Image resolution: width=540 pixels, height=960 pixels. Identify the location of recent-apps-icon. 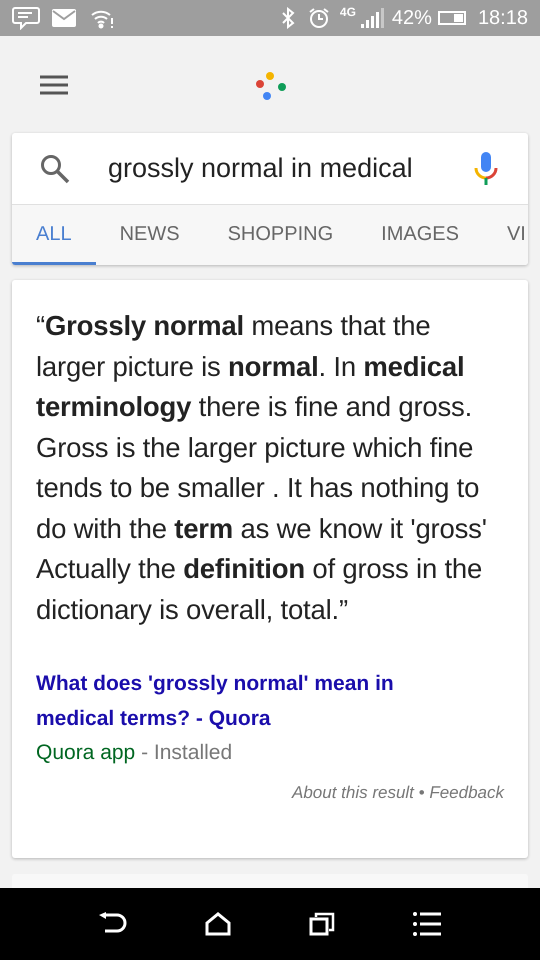
(322, 924).